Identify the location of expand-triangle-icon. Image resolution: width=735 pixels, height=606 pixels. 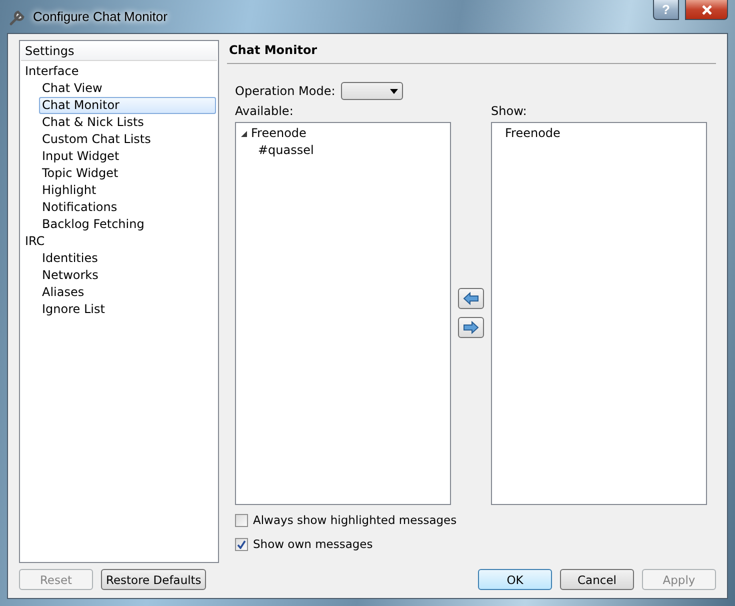
(244, 134).